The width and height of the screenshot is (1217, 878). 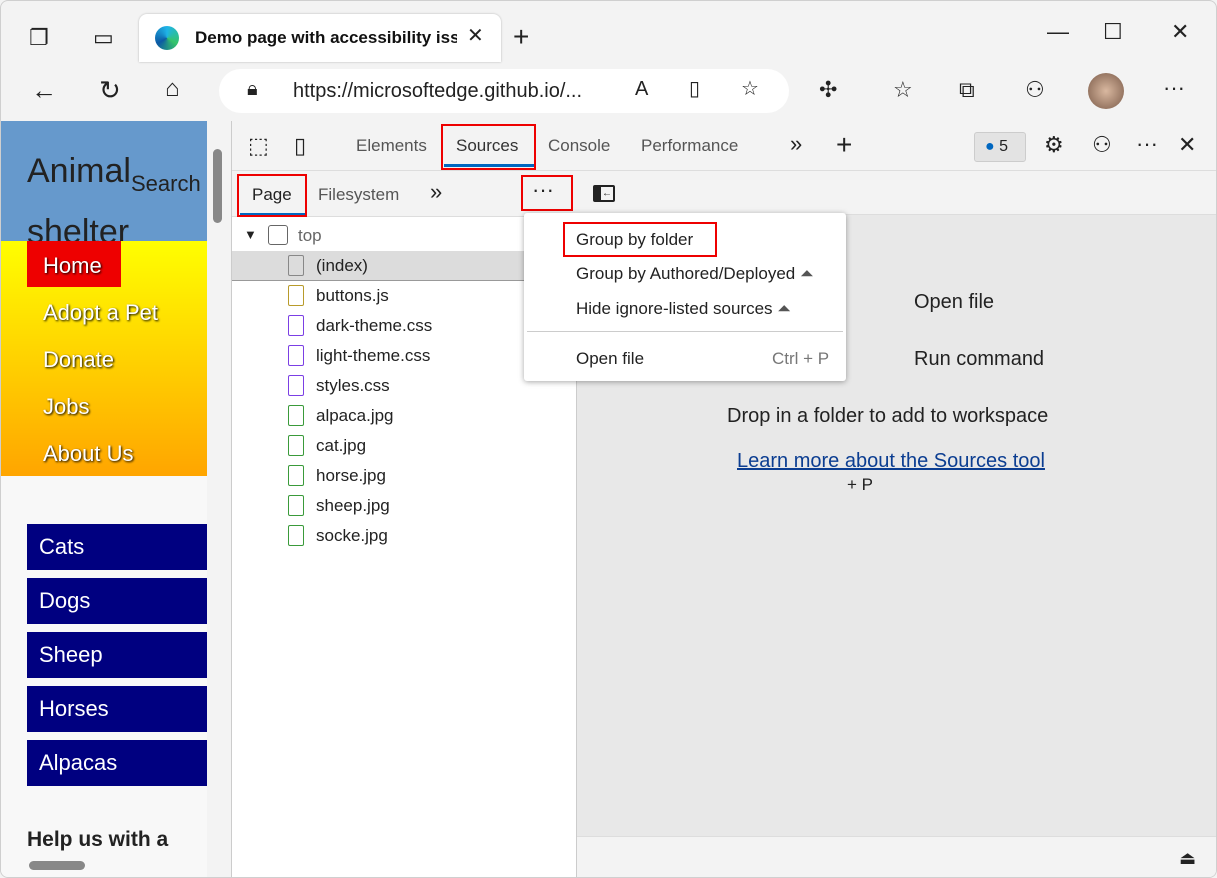 What do you see at coordinates (888, 416) in the screenshot?
I see `drop-folder-text: Drop in a folder to add to workspace` at bounding box center [888, 416].